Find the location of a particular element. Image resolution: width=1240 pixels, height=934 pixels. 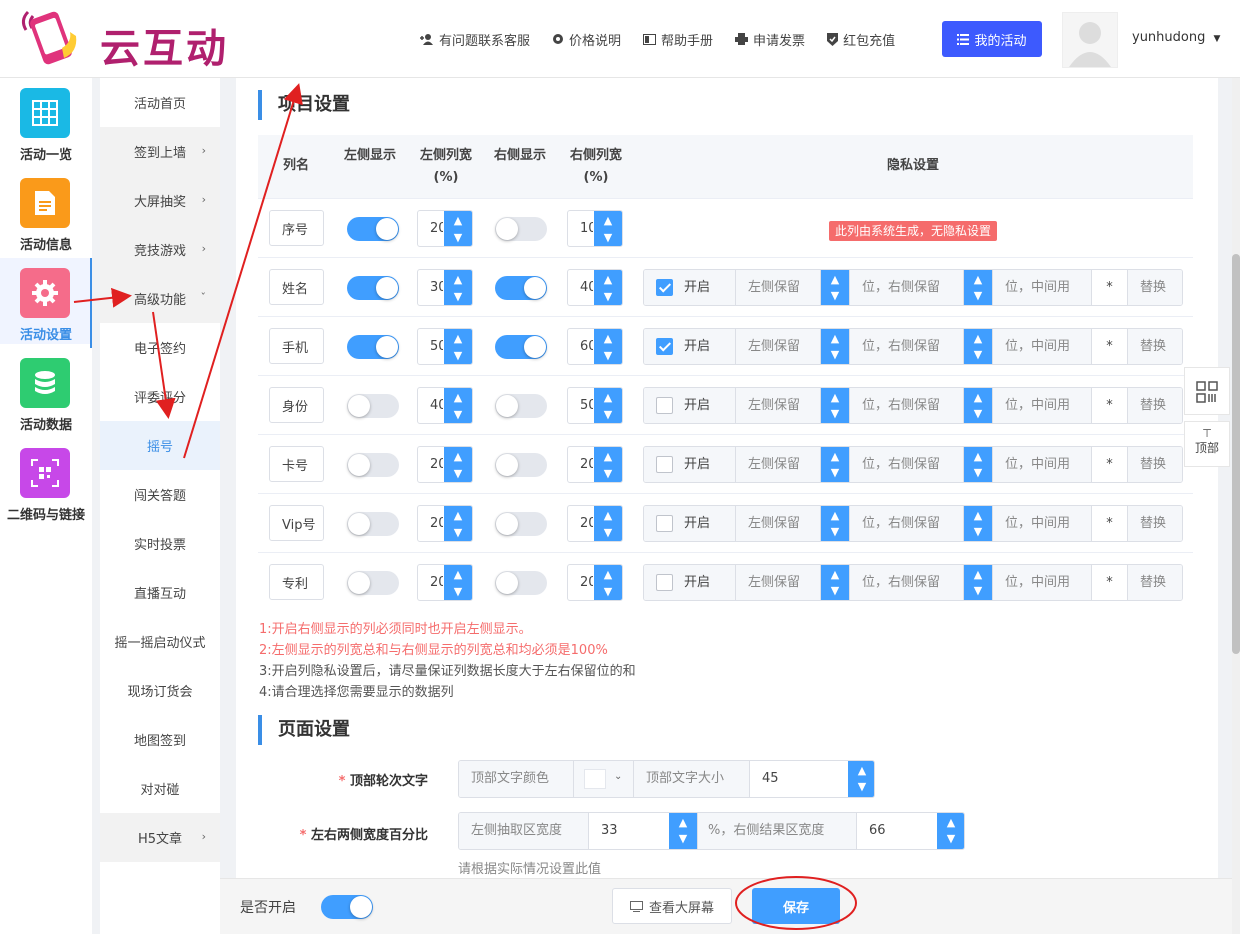

sub-item-lottery: 大屏抽奖 › is located at coordinates (160, 200).